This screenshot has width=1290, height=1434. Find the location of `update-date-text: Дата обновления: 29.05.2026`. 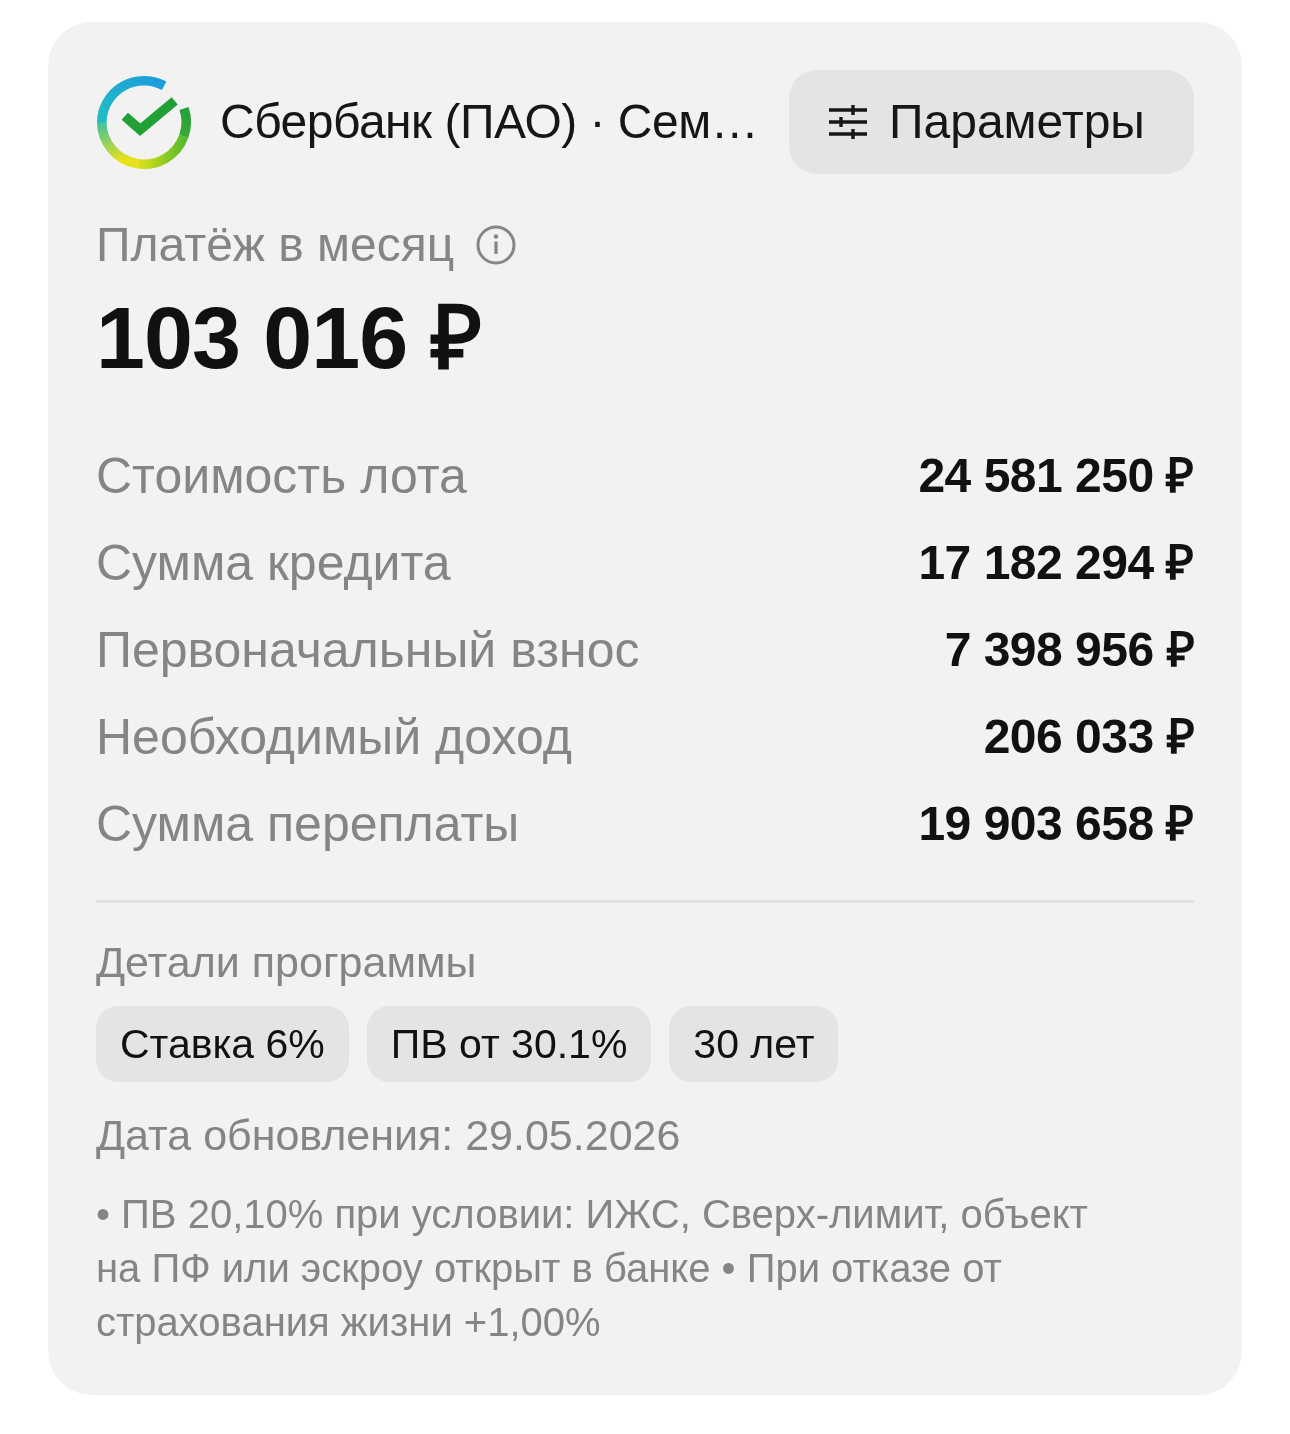

update-date-text: Дата обновления: 29.05.2026 is located at coordinates (388, 1135).